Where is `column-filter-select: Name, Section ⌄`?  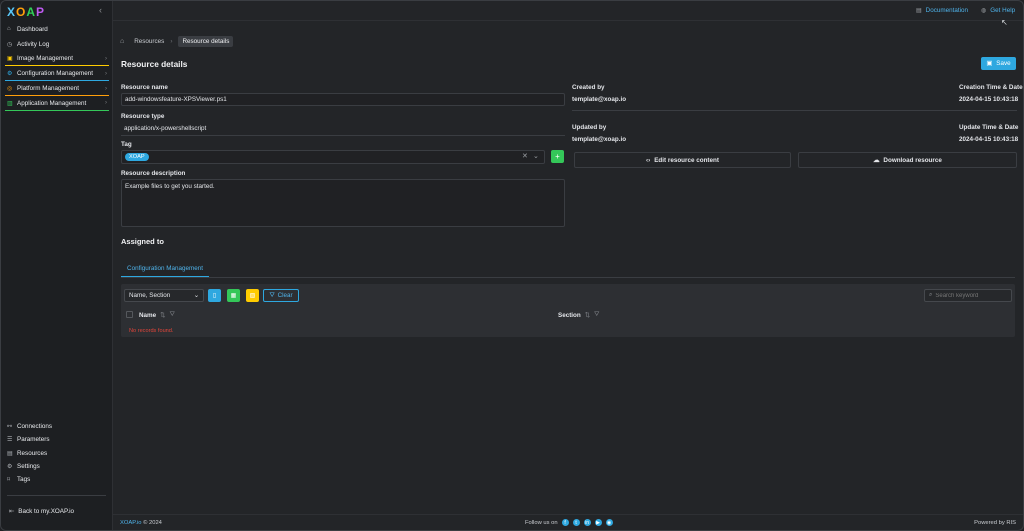
column-filter-select: Name, Section ⌄ is located at coordinates (164, 295).